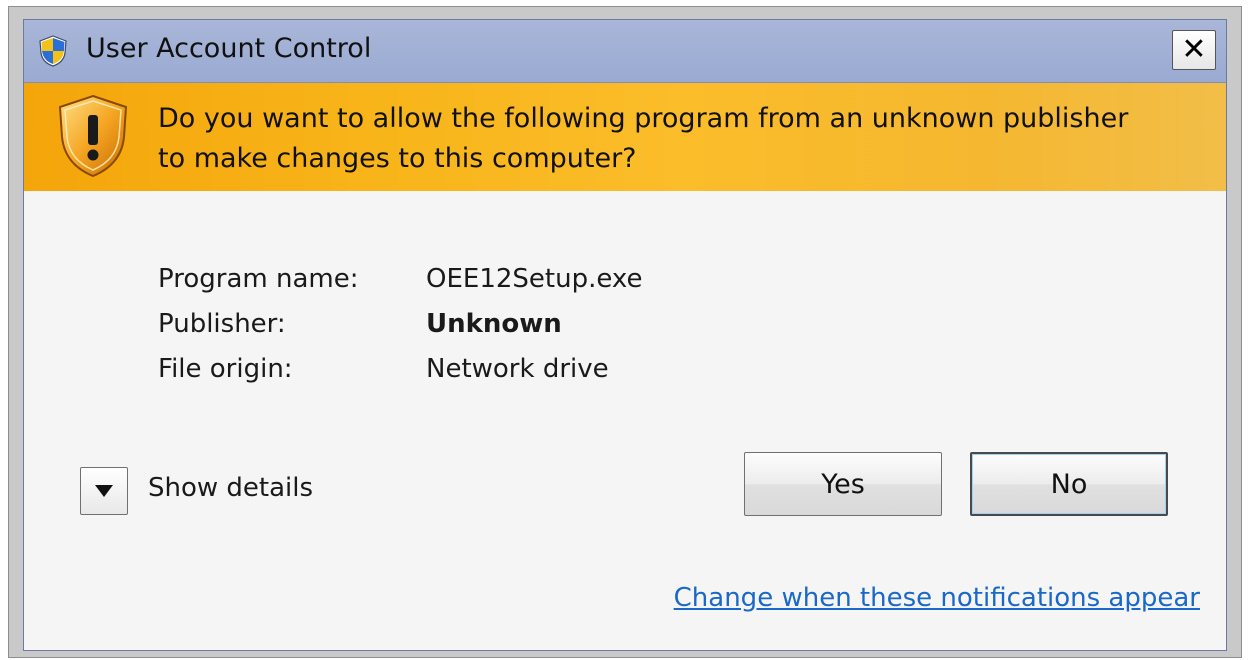 The width and height of the screenshot is (1250, 660). Describe the element at coordinates (225, 368) in the screenshot. I see `file-origin-label: File origin:` at that location.